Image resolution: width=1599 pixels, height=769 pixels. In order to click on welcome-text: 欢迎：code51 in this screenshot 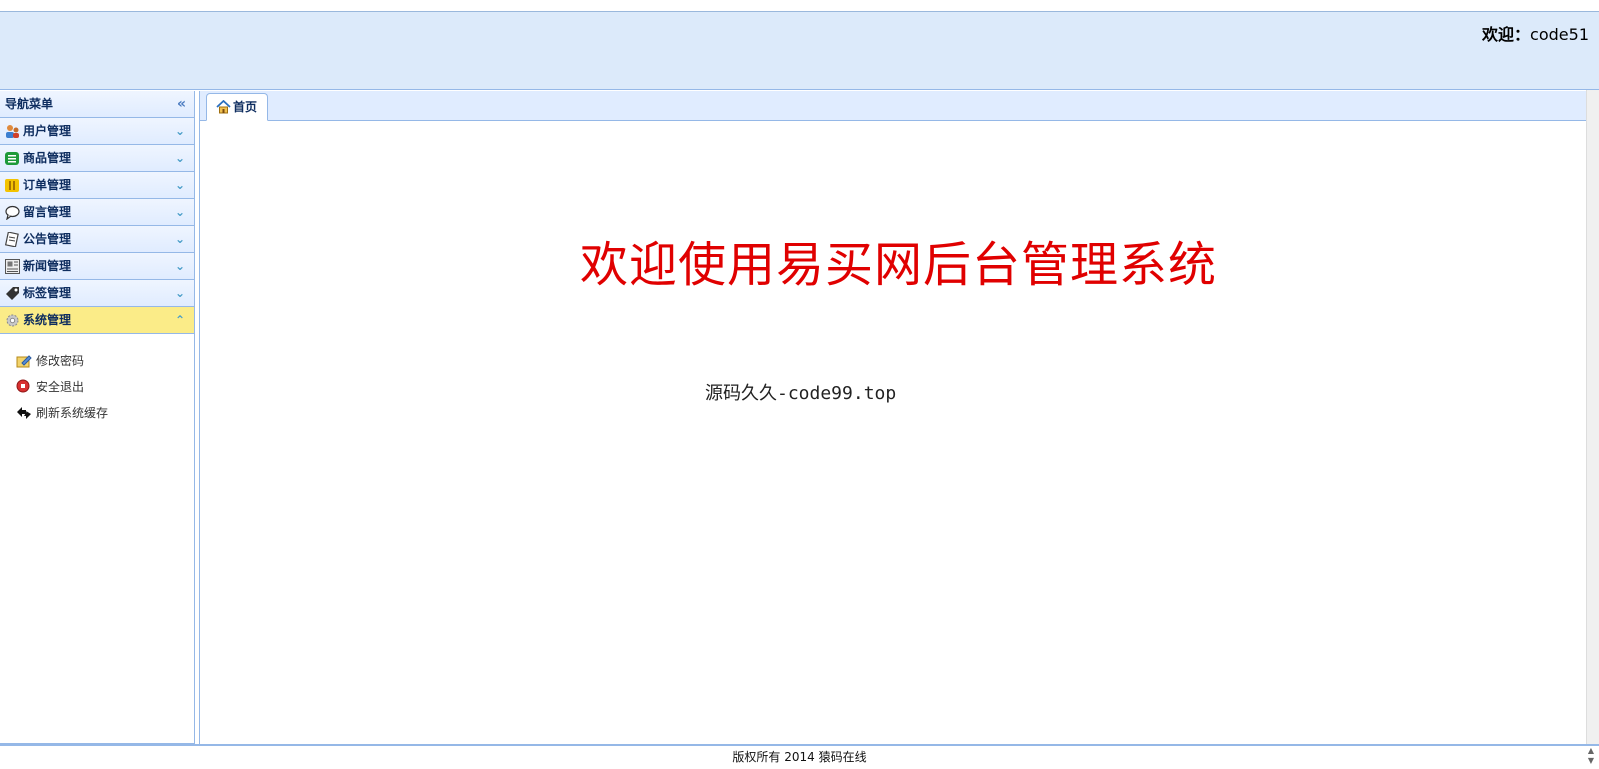, I will do `click(1535, 33)`.